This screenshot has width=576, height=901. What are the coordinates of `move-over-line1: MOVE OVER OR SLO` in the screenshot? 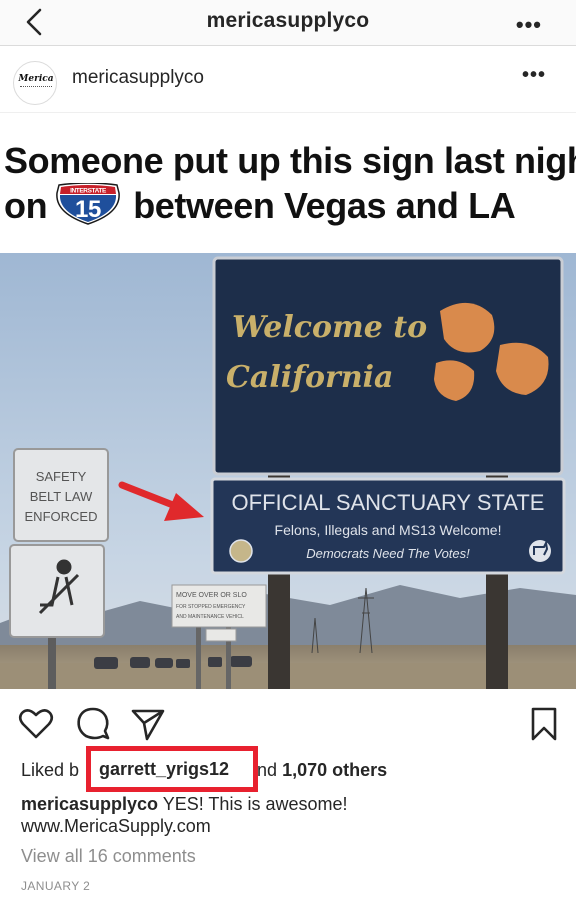 It's located at (211, 595).